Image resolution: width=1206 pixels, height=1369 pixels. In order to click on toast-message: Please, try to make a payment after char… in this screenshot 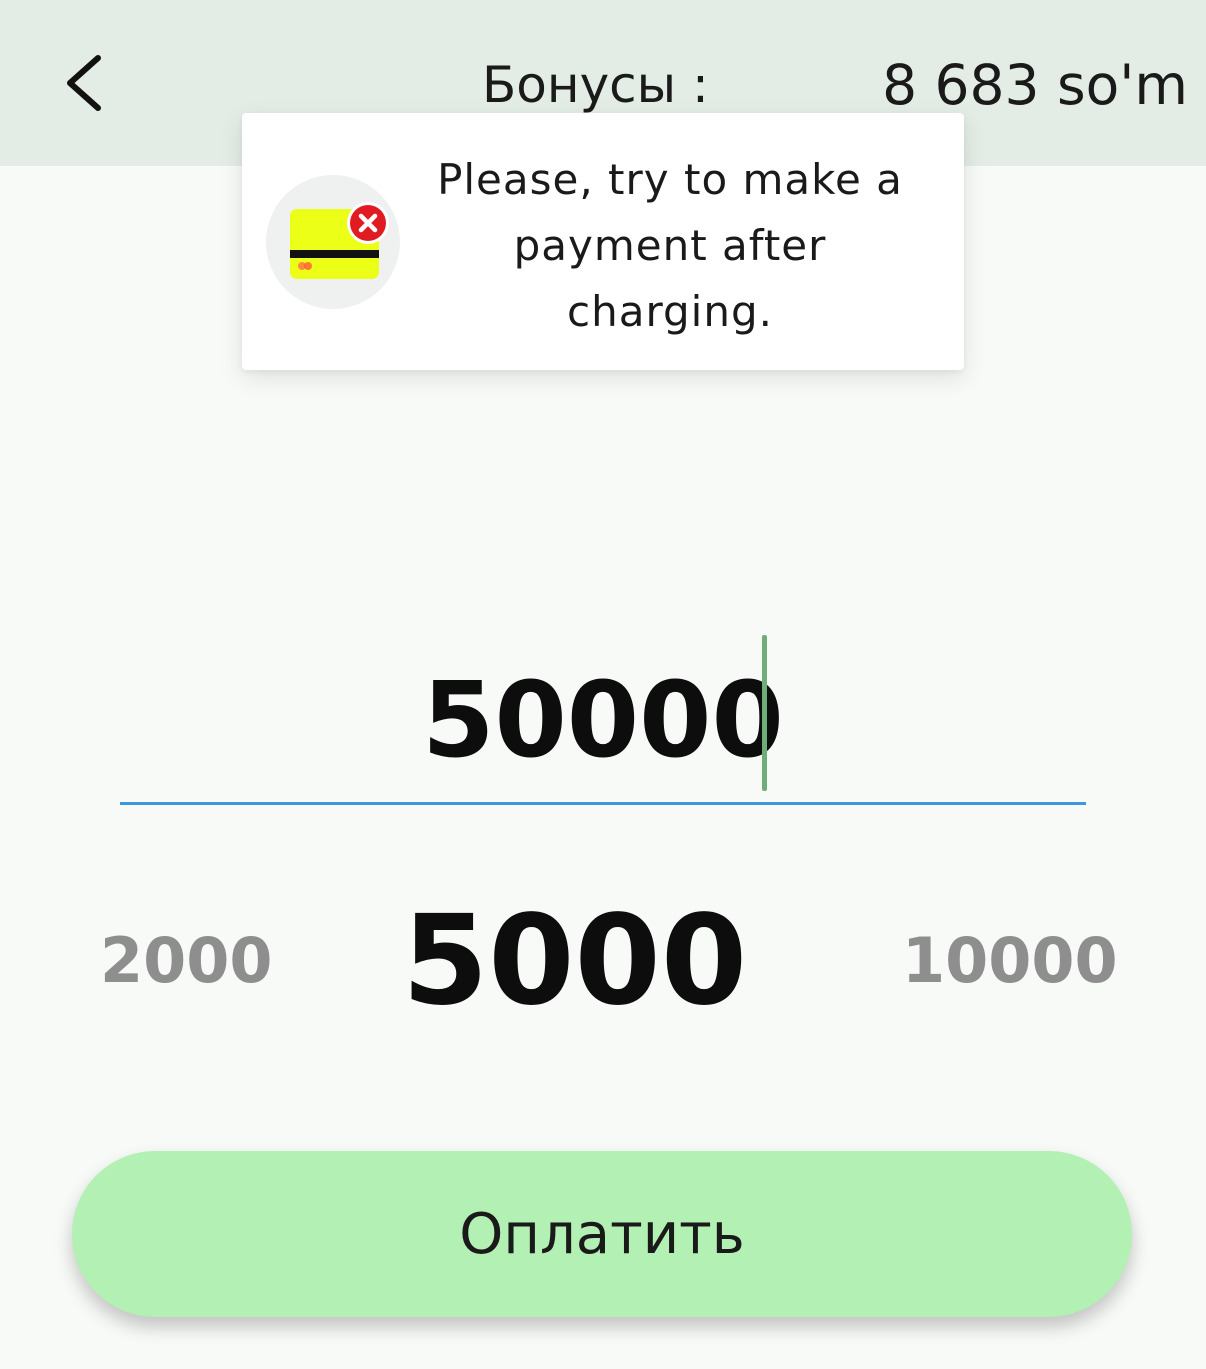, I will do `click(670, 245)`.